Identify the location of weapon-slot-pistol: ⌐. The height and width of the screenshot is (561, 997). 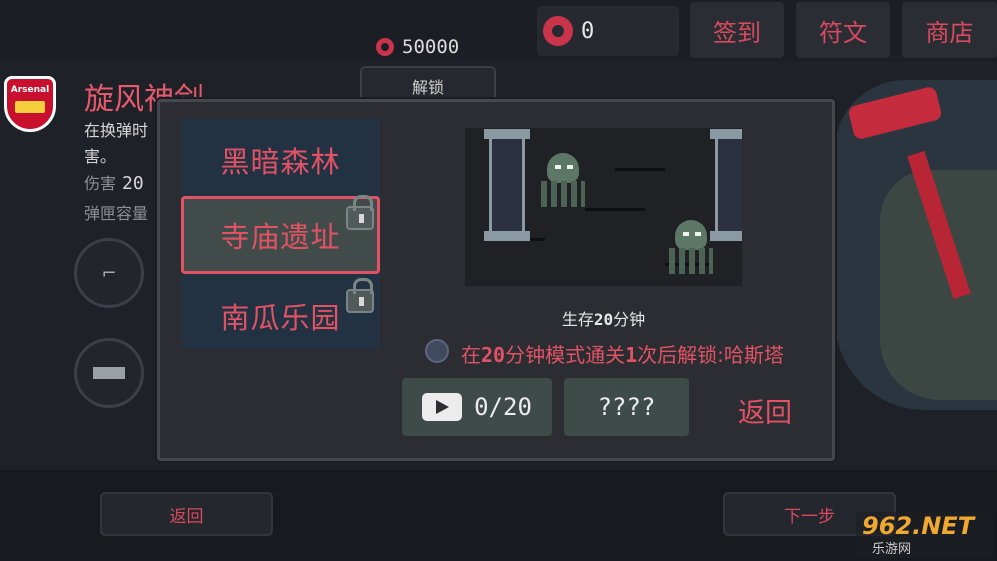
(109, 273).